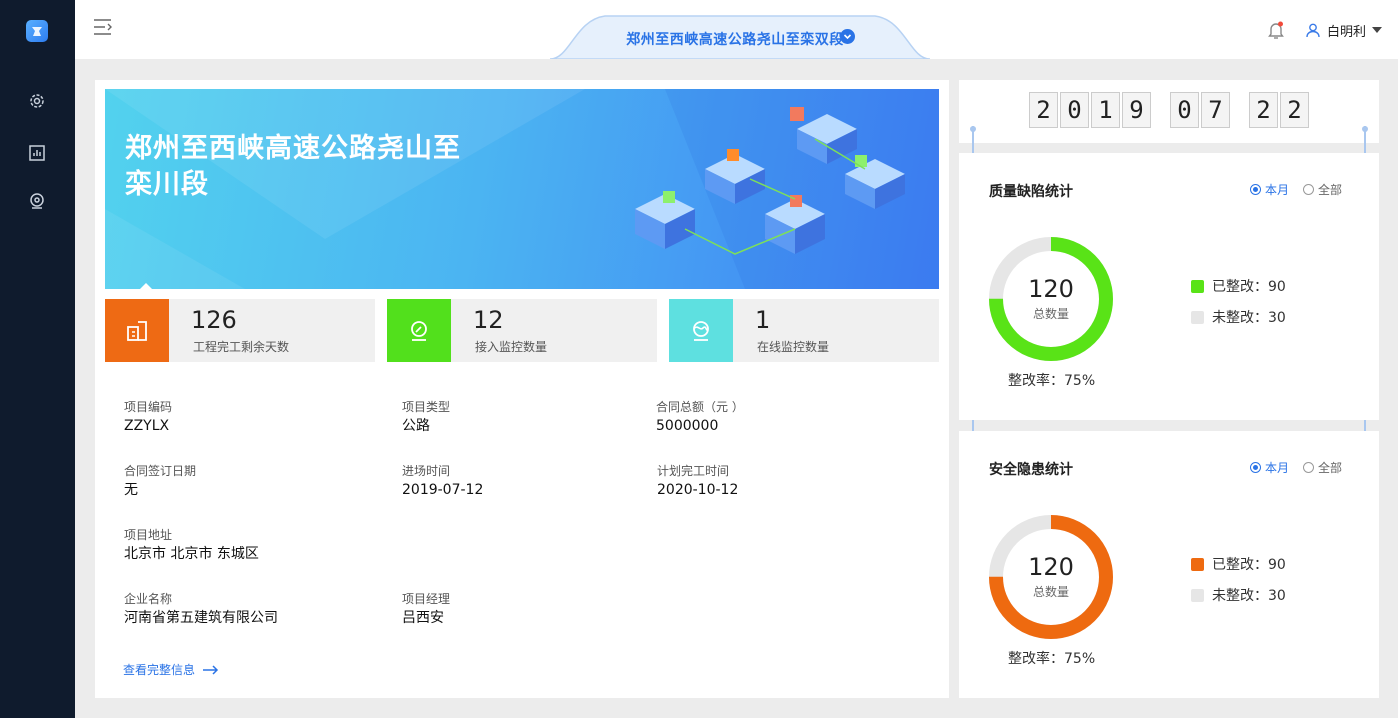  What do you see at coordinates (522, 330) in the screenshot?
I see `stat-connected-cameras: 12 接入监控数量` at bounding box center [522, 330].